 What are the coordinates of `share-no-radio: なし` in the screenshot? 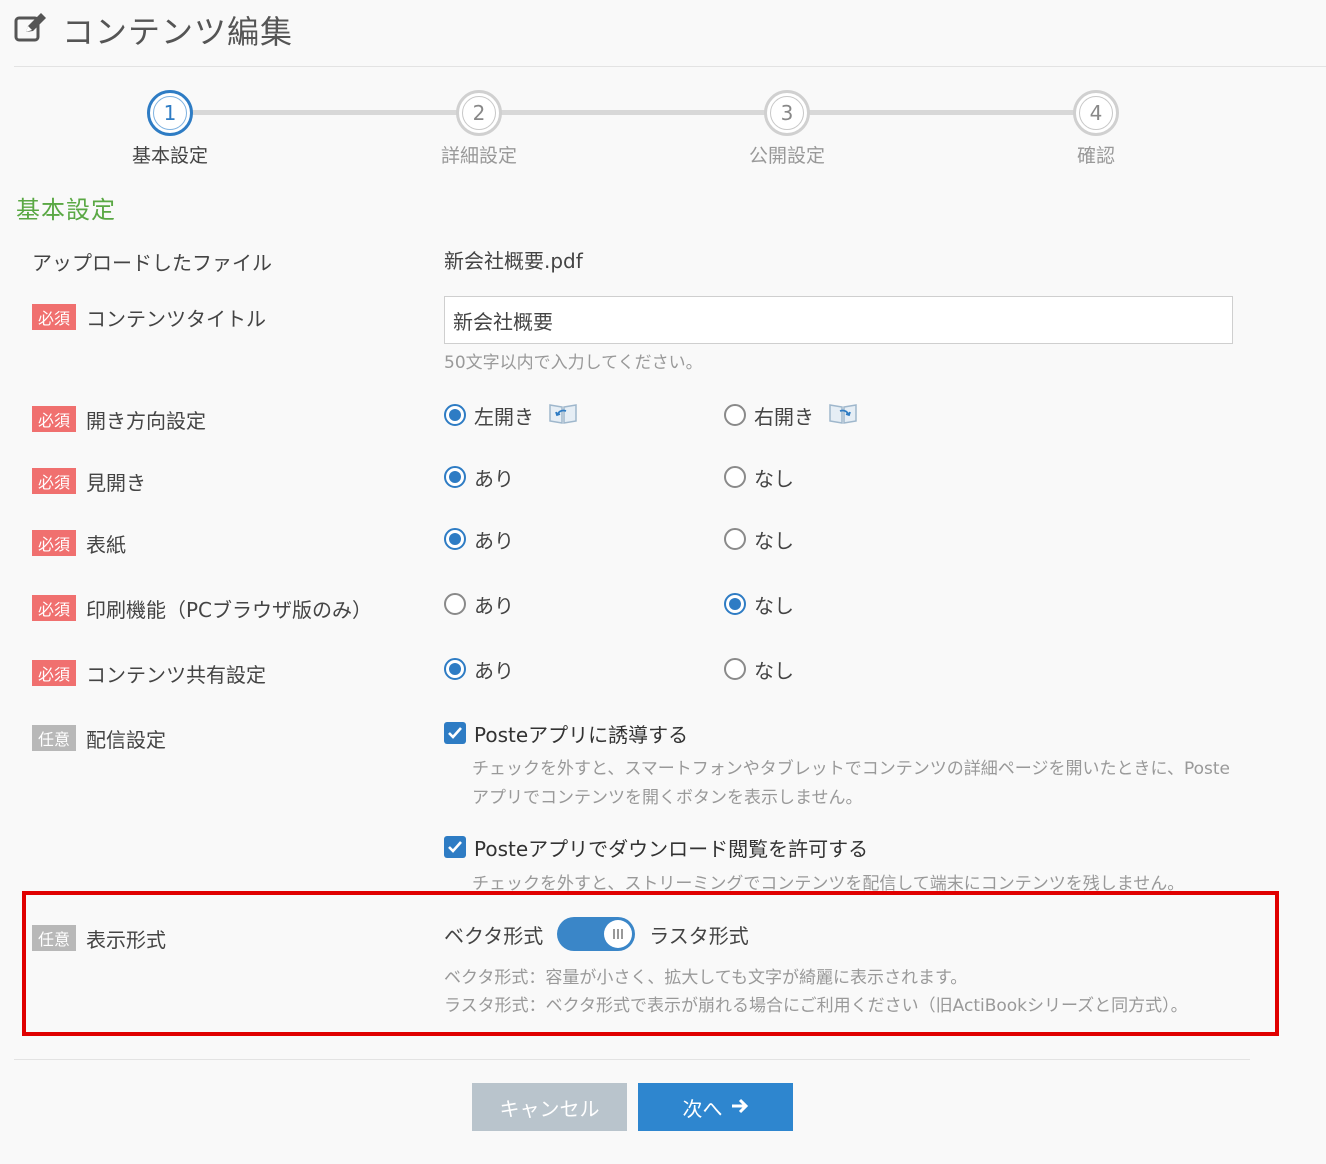 It's located at (759, 669).